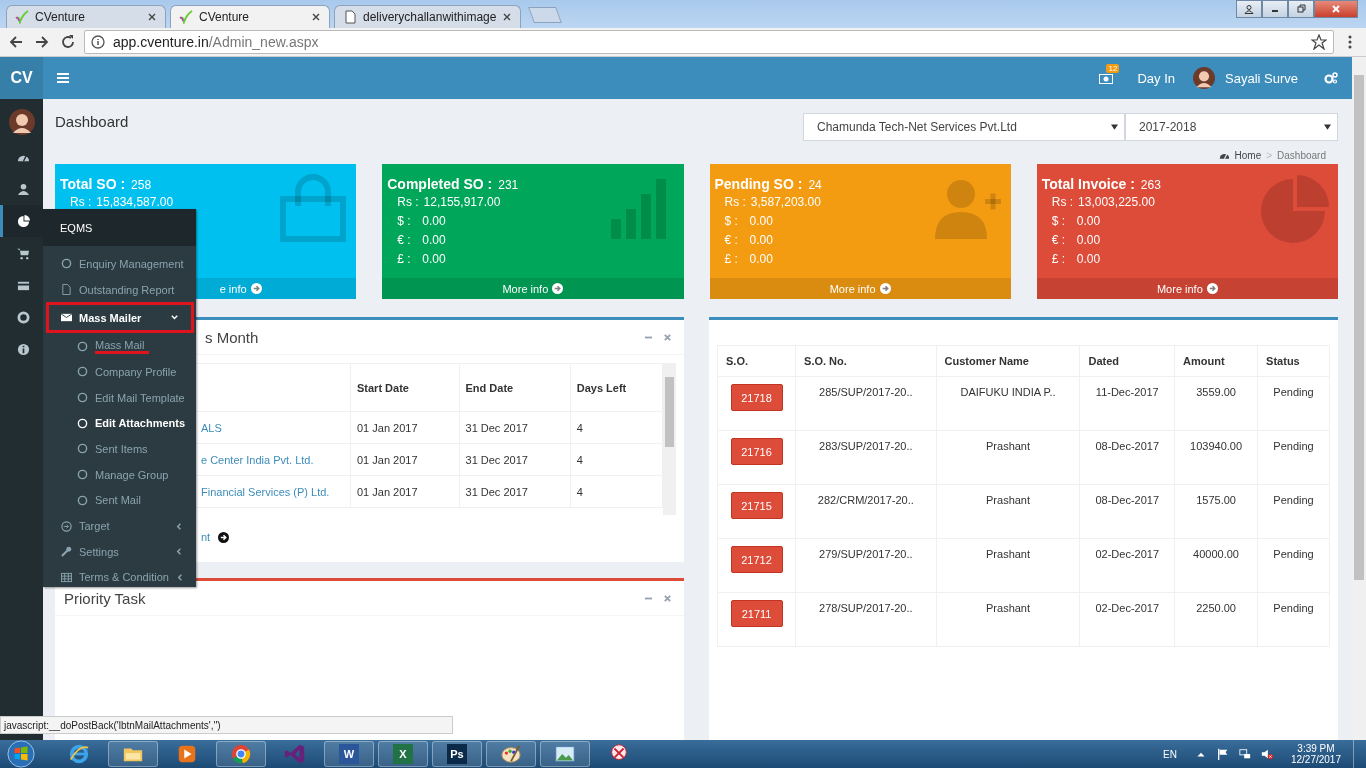 The image size is (1366, 768). I want to click on card-count: 24, so click(815, 185).